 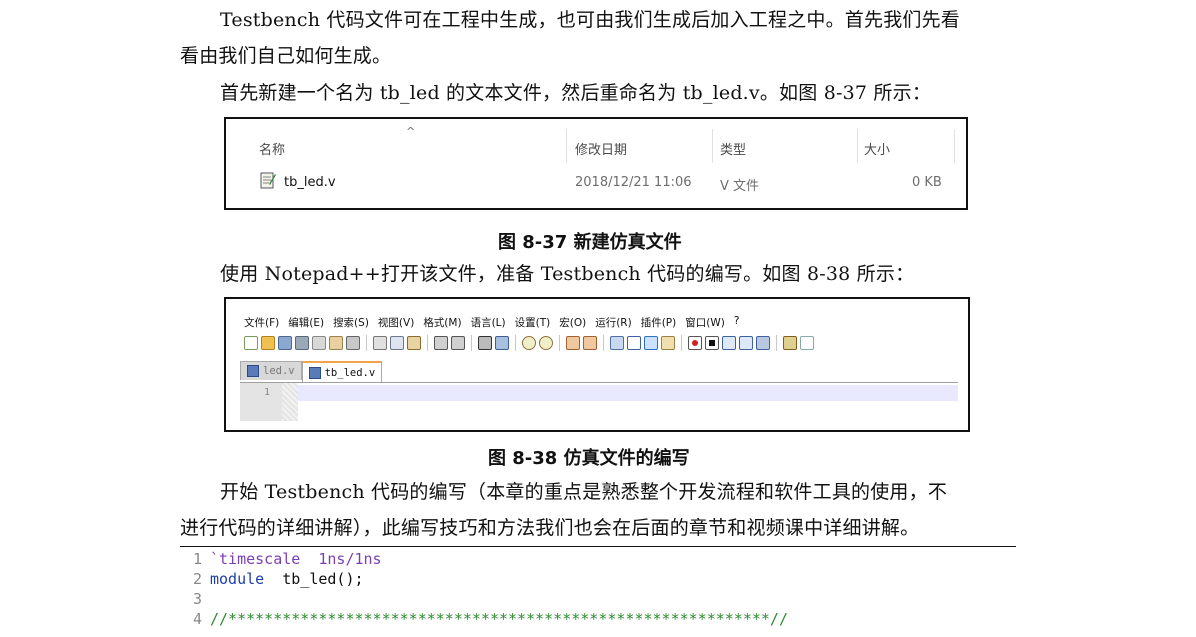 What do you see at coordinates (197, 579) in the screenshot?
I see `code-line-number: 2` at bounding box center [197, 579].